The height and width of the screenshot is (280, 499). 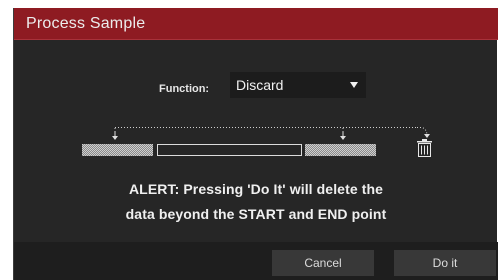 I want to click on kept-region, so click(x=229, y=150).